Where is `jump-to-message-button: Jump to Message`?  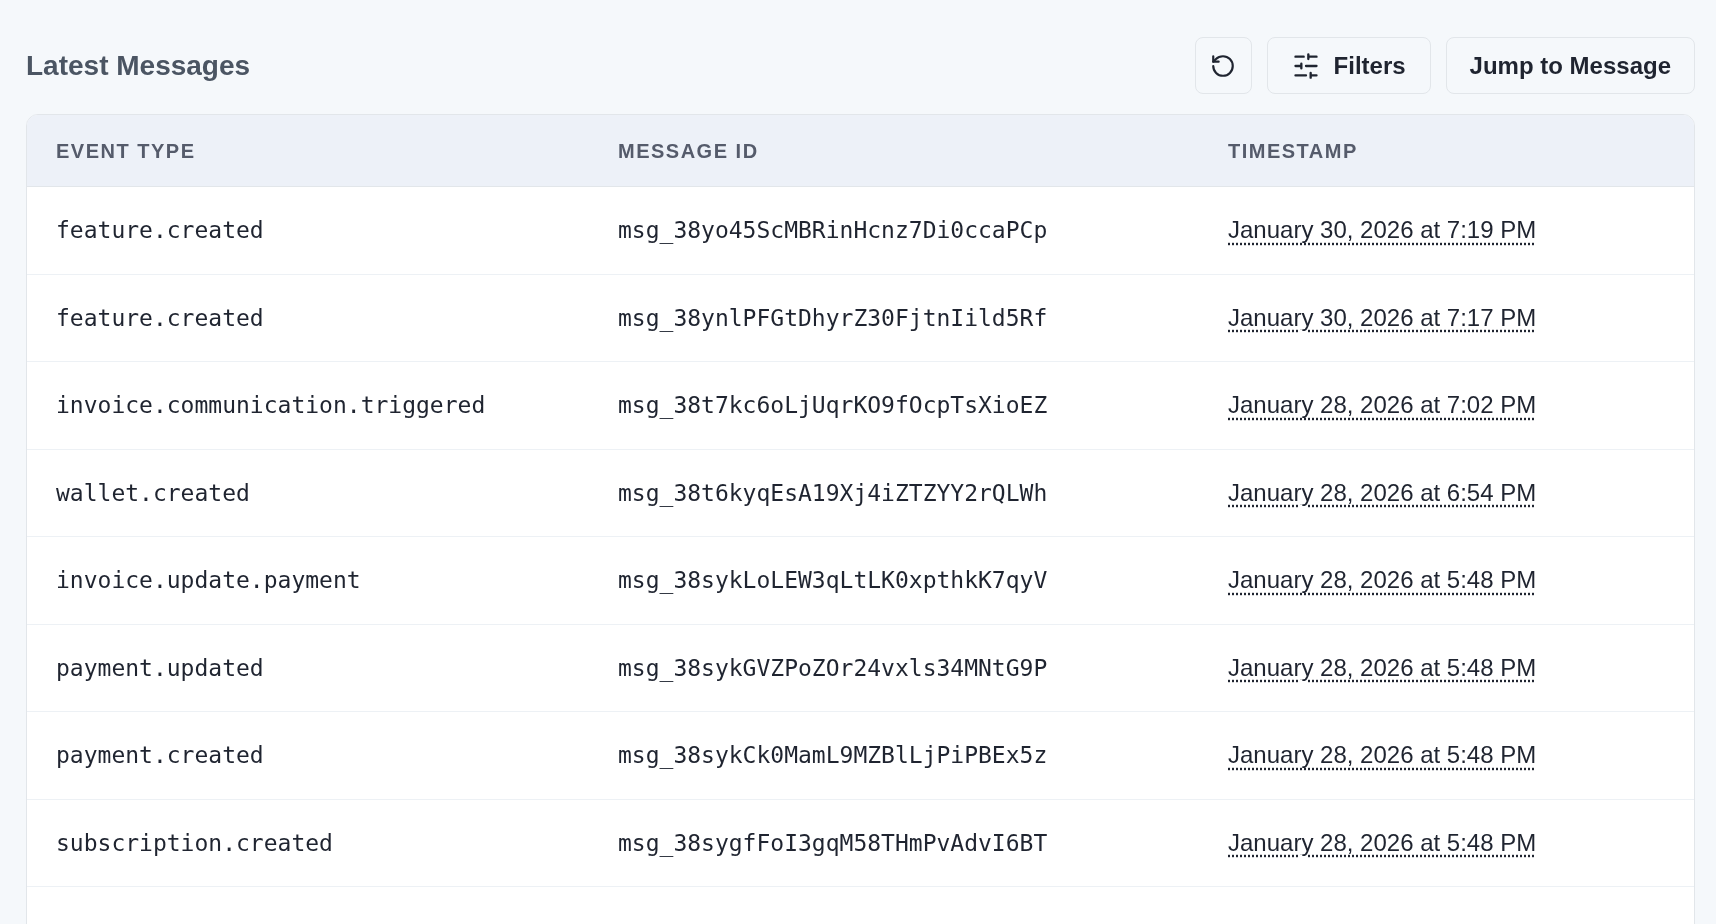 jump-to-message-button: Jump to Message is located at coordinates (1570, 65).